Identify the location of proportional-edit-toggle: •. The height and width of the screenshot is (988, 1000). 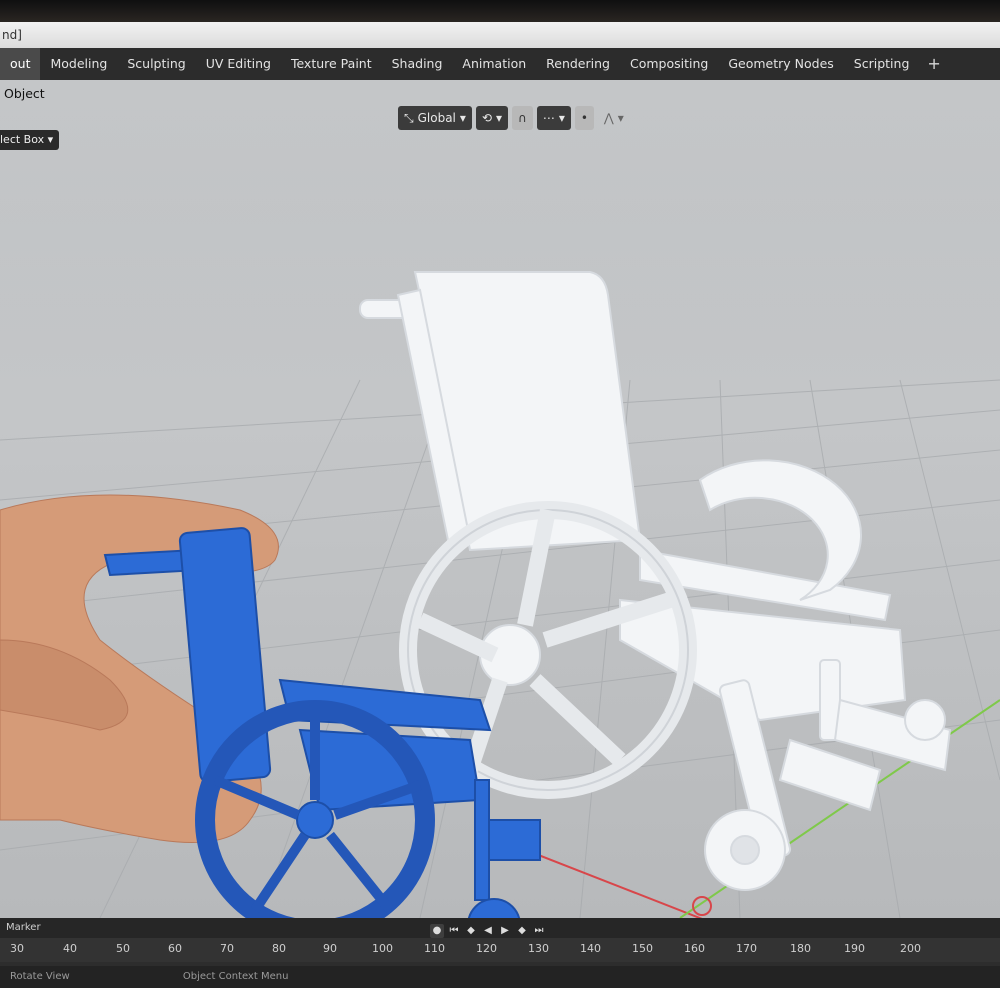
(584, 118).